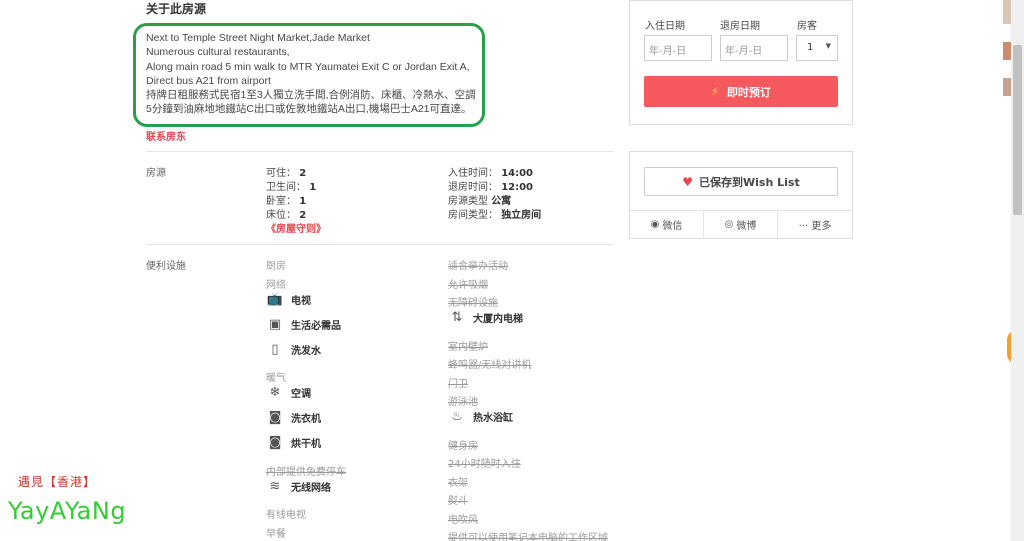 This screenshot has width=1024, height=541. I want to click on amenity-item: ◙ 烘干机, so click(293, 443).